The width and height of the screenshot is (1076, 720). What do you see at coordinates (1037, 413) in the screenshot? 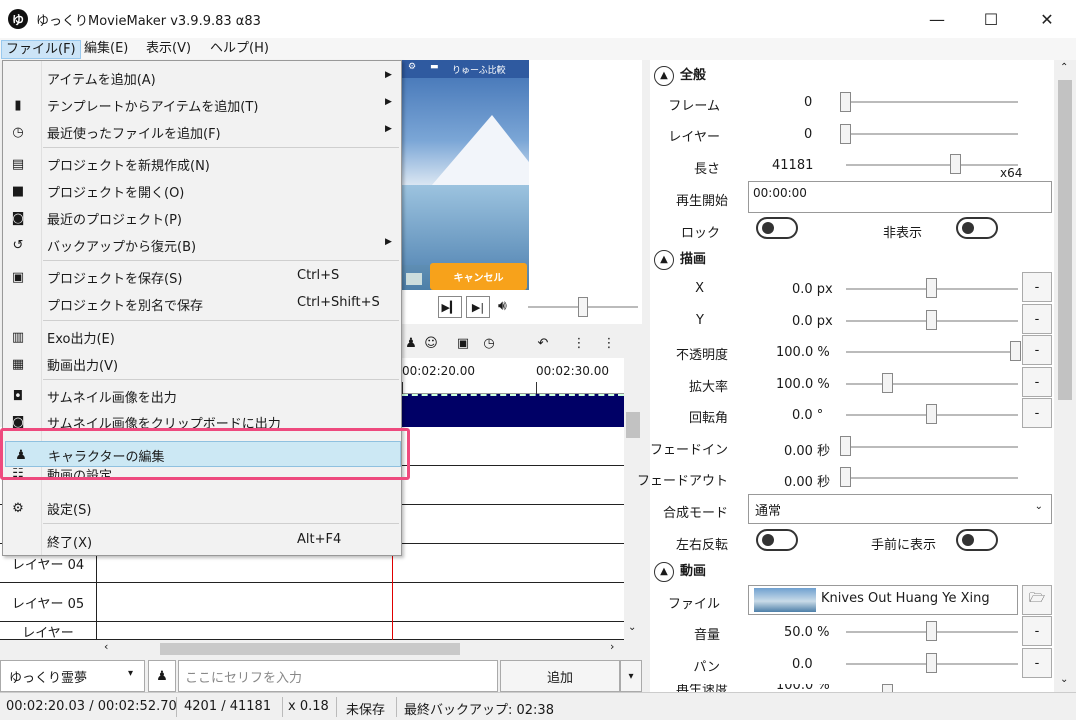
I see `rotate-minus-button: -` at bounding box center [1037, 413].